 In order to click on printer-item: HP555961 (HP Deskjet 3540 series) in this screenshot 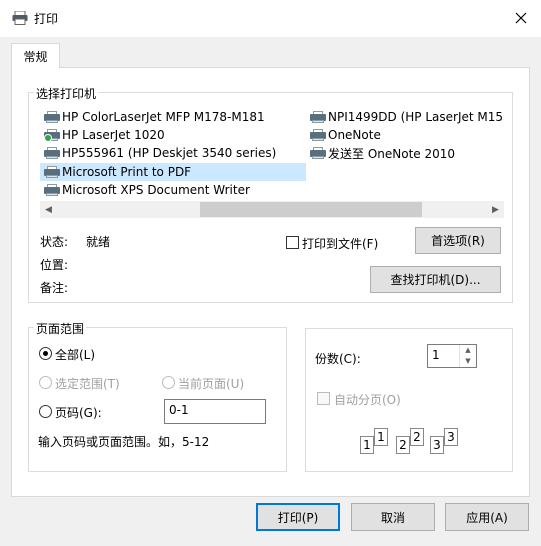, I will do `click(173, 153)`.